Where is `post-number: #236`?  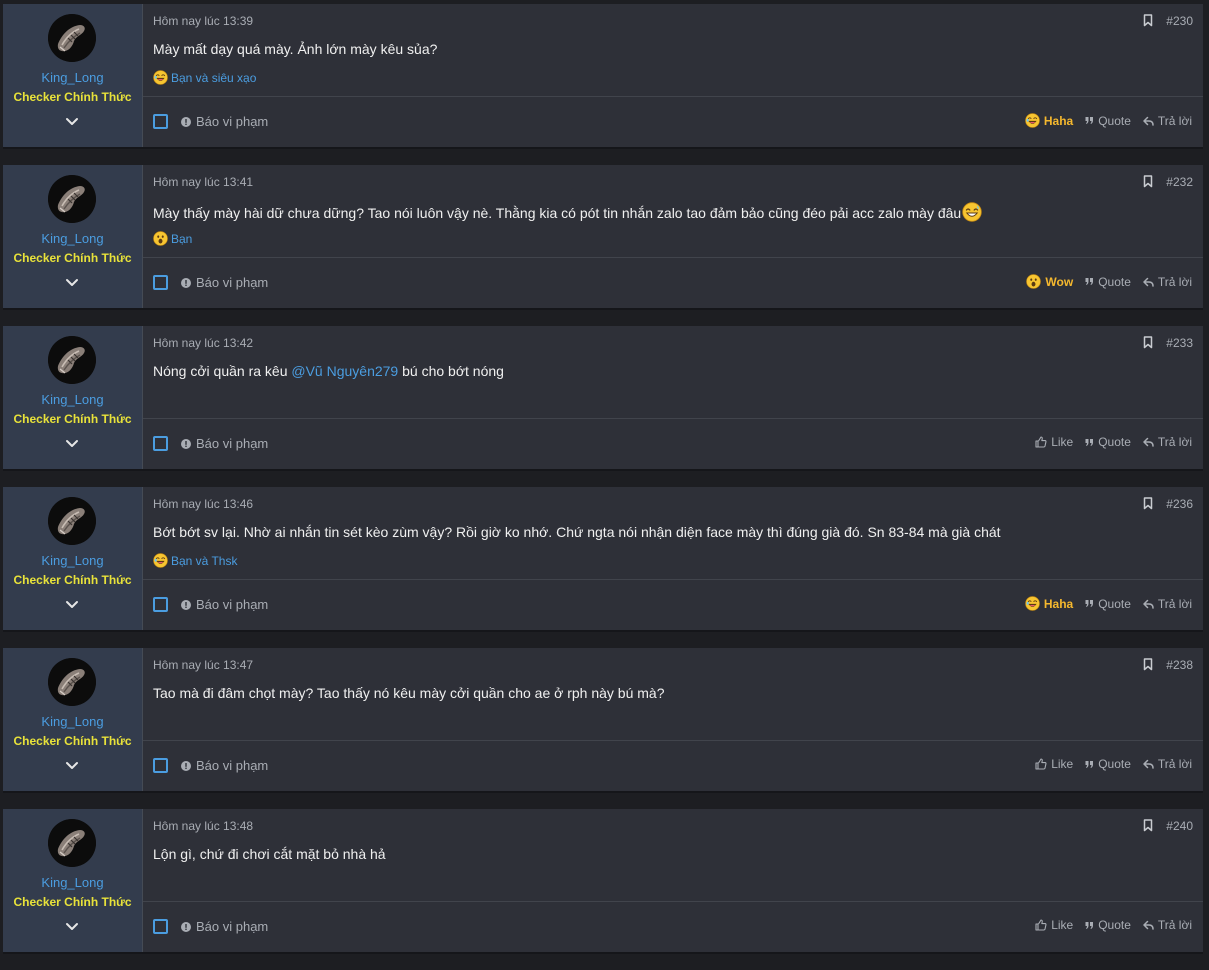
post-number: #236 is located at coordinates (1179, 504).